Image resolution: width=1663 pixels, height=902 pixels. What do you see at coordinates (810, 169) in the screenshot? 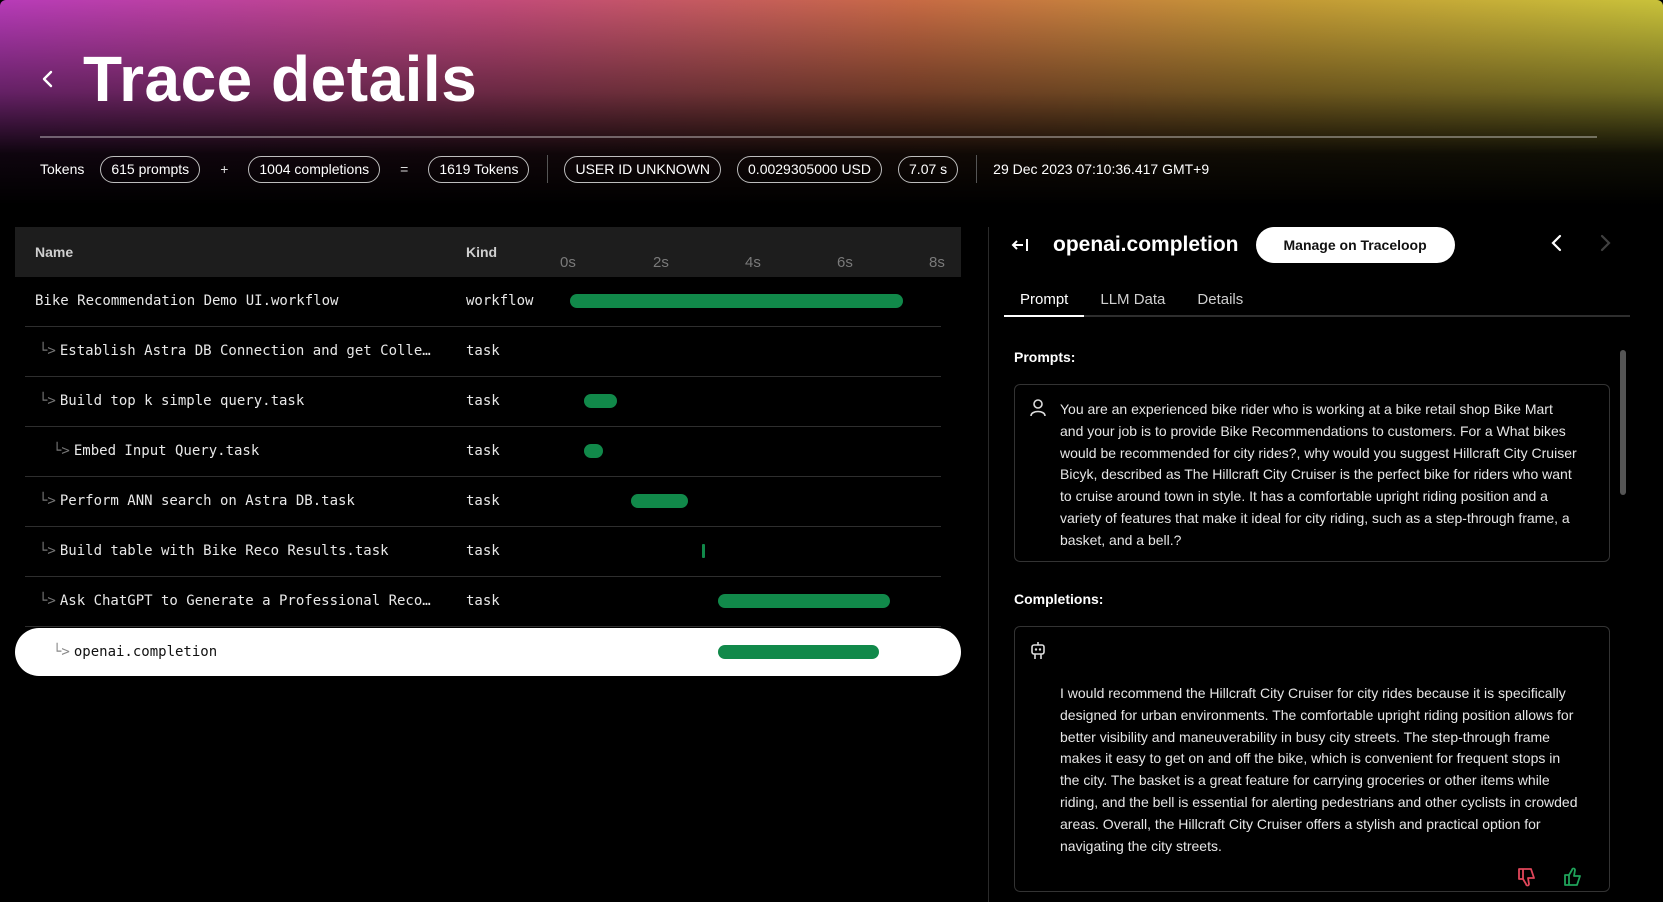
I see `cost-badge: 0.0029305000 USD` at bounding box center [810, 169].